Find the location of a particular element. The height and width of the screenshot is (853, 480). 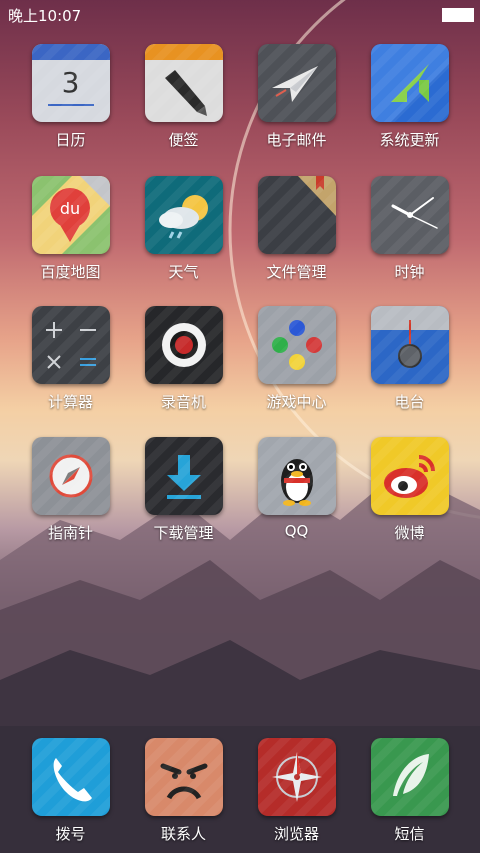

dock-phone: 拨号 is located at coordinates (70, 791).